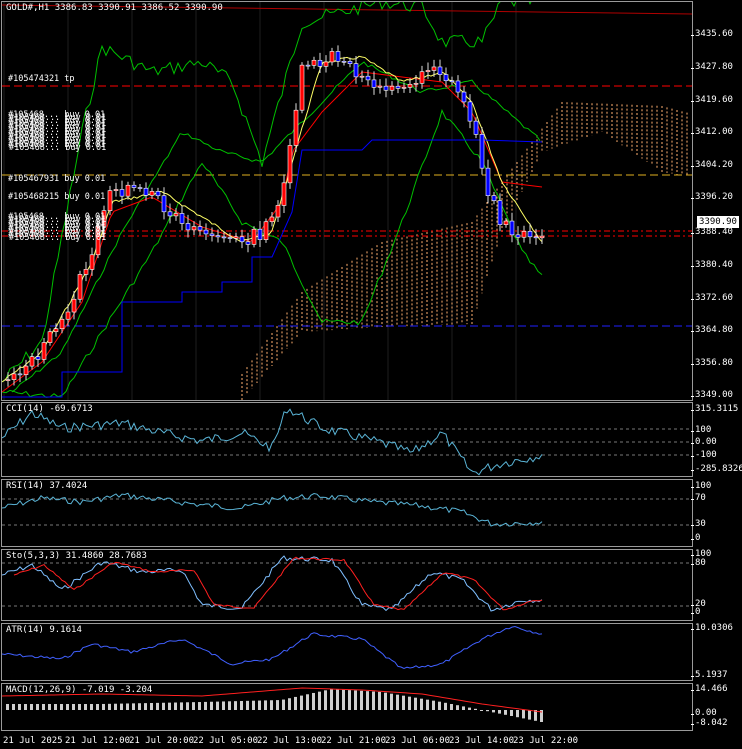 This screenshot has height=749, width=742. I want to click on macd-tick: 0.00, so click(704, 713).